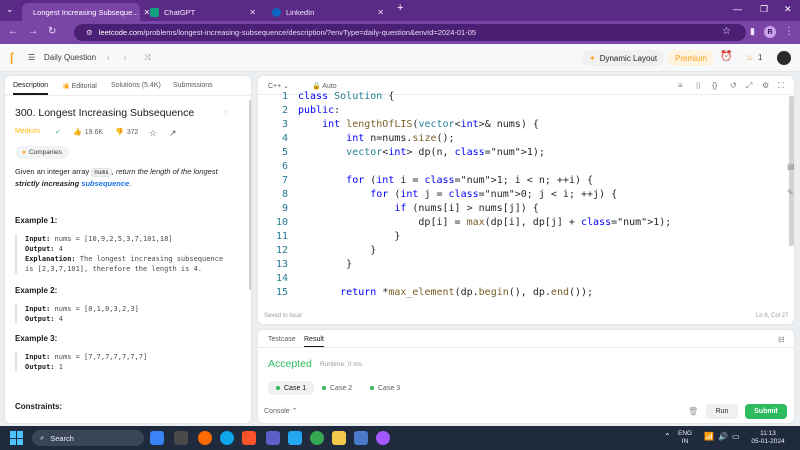  Describe the element at coordinates (17, 438) in the screenshot. I see `windows-start-icon` at that location.